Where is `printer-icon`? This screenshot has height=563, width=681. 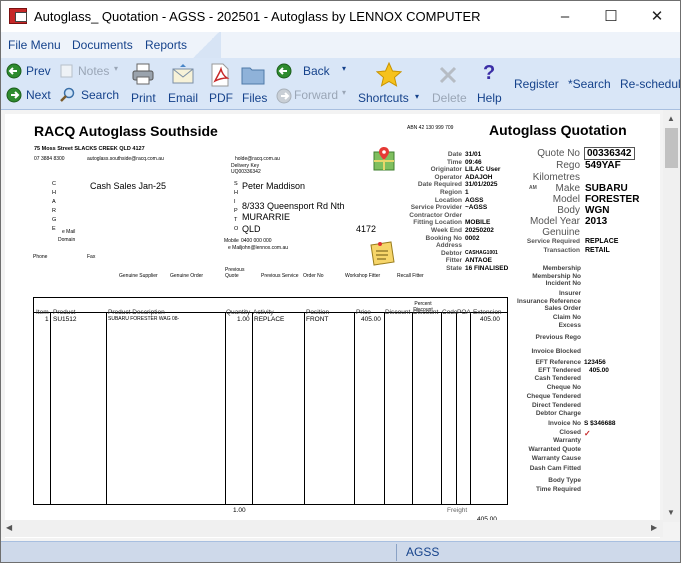 printer-icon is located at coordinates (143, 74).